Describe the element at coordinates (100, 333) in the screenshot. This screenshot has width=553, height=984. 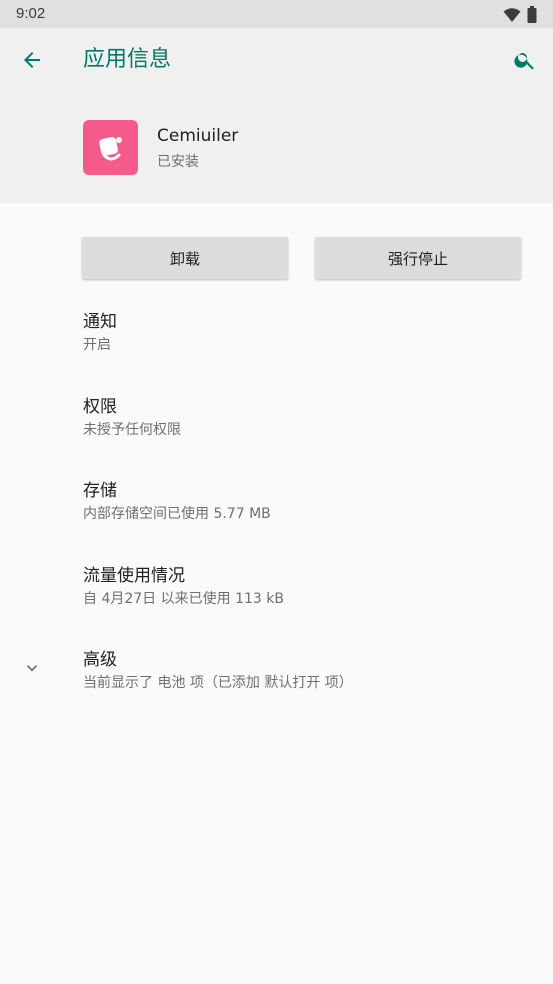
I see `pref-notifications: 通知 开启` at that location.